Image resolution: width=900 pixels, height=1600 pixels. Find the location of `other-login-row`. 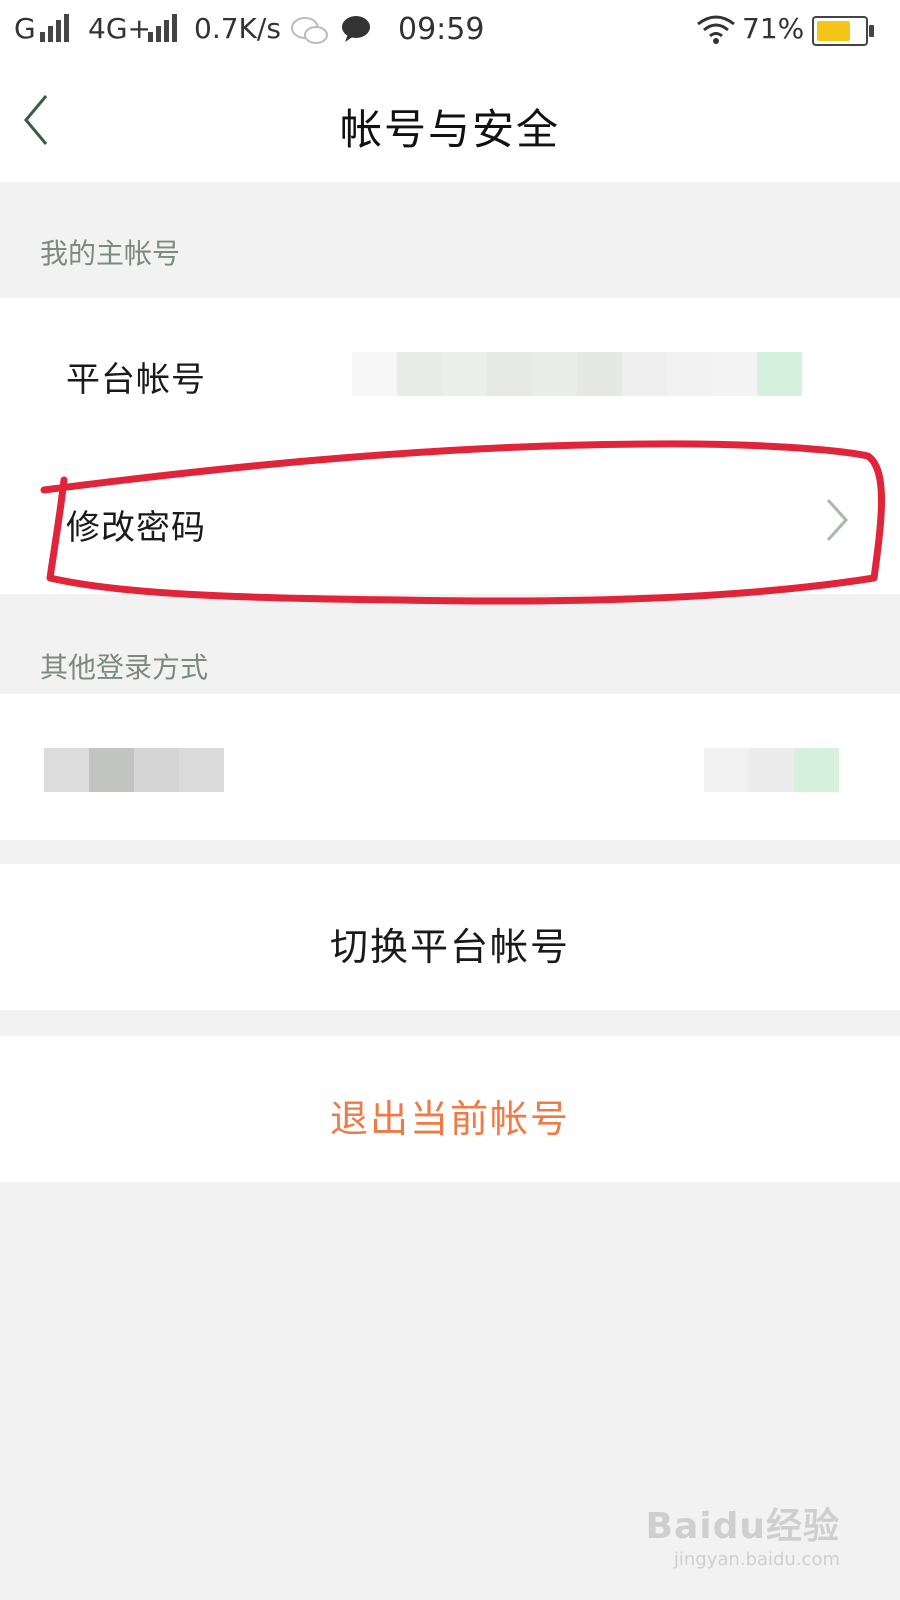

other-login-row is located at coordinates (450, 767).